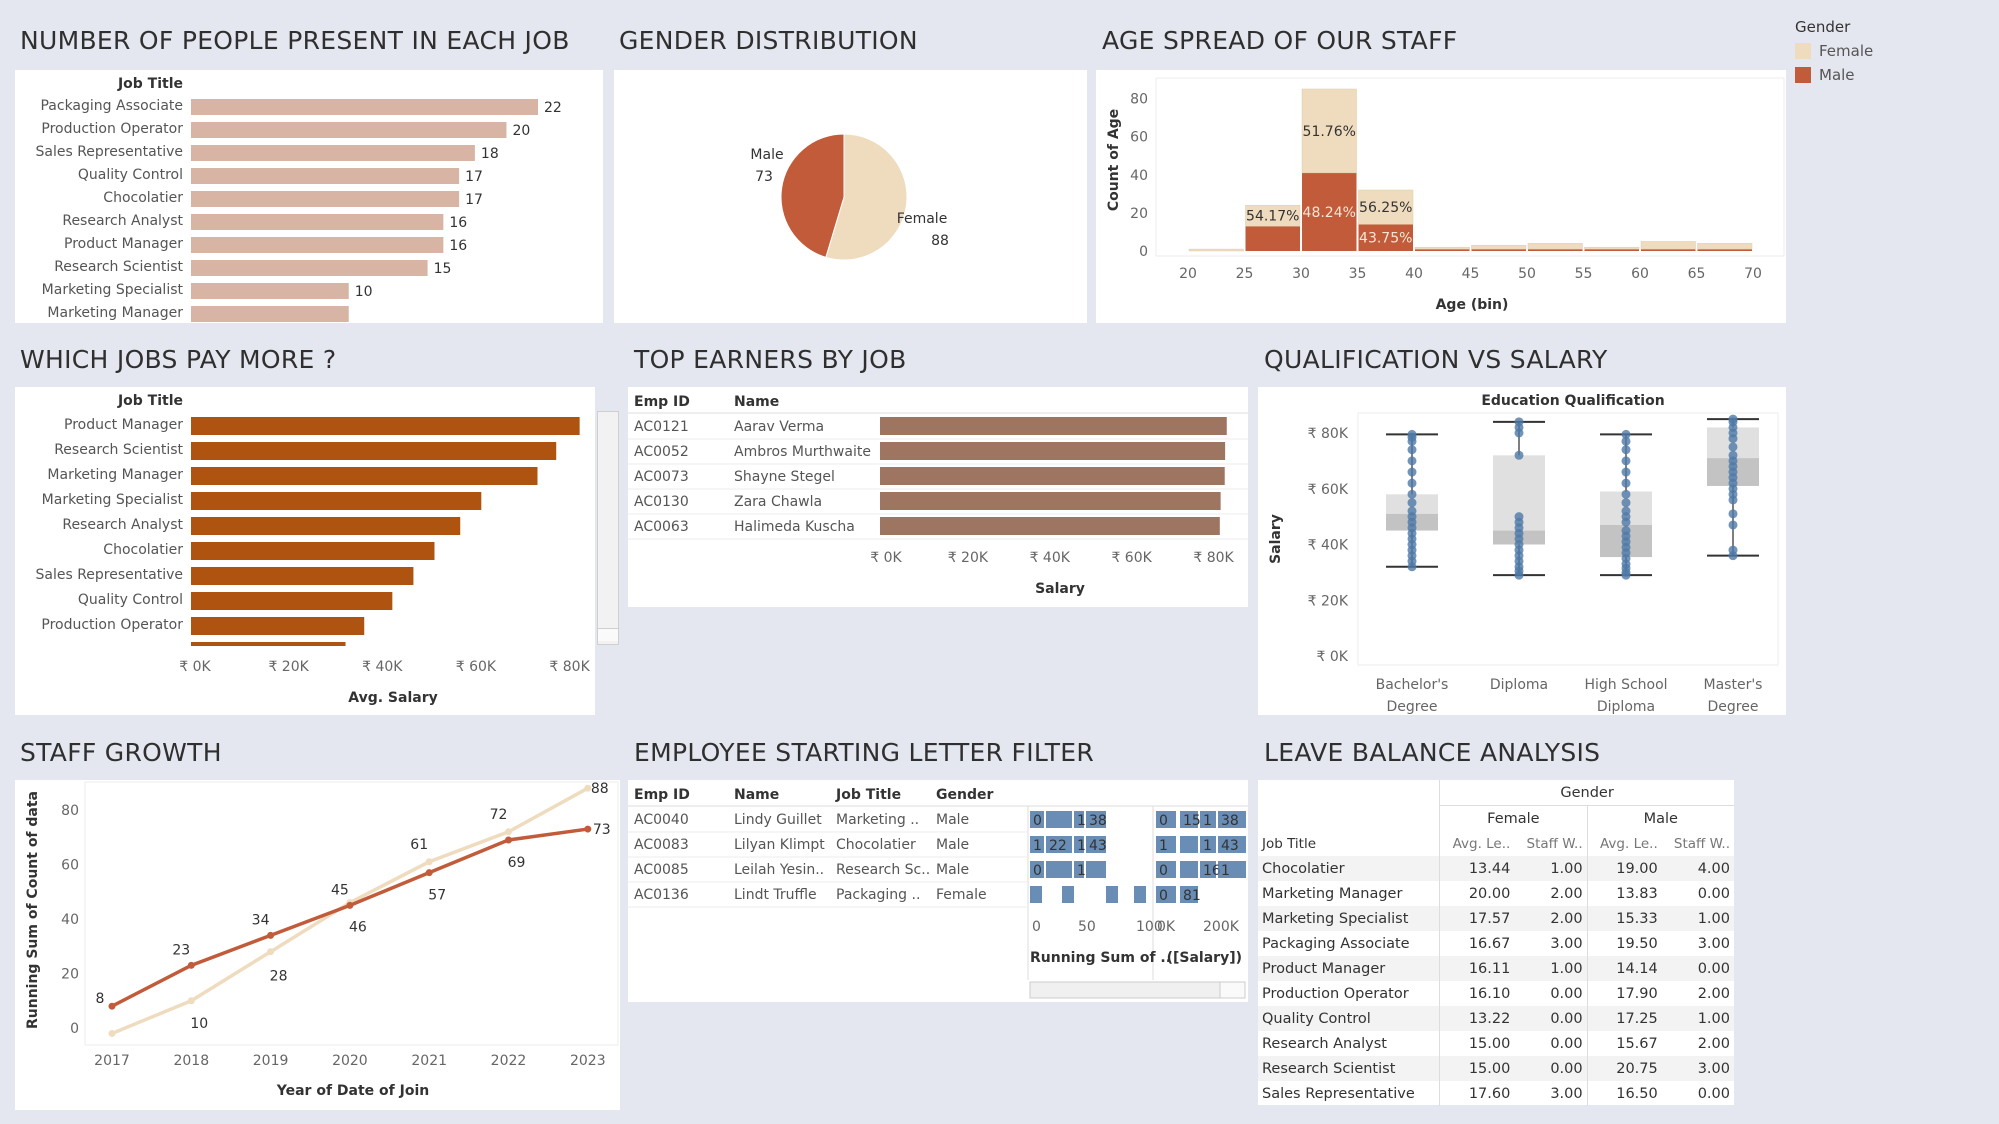  I want to click on jobs-category-label: Product Manager, so click(123, 244).